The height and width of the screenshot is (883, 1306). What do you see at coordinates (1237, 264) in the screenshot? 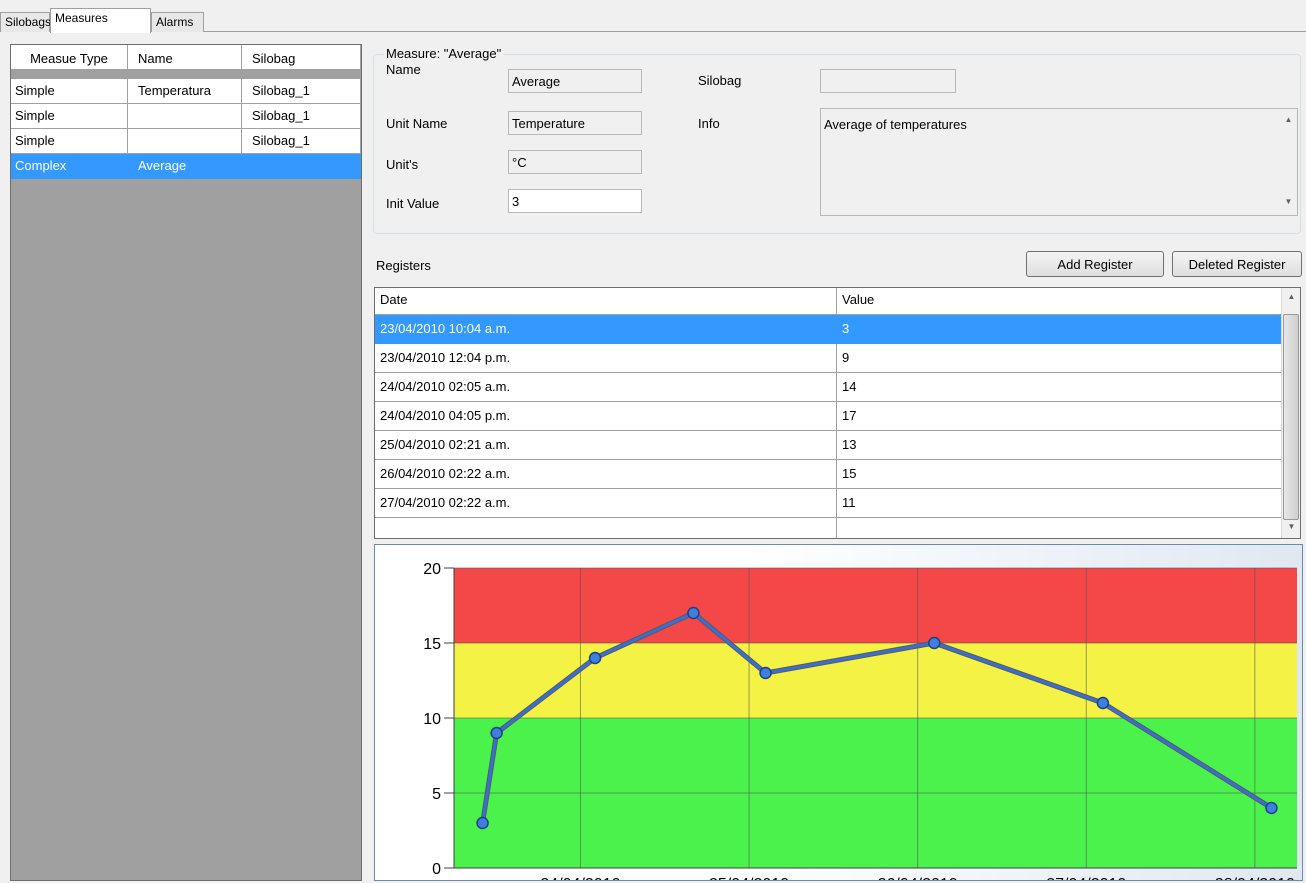
I see `delete-register-button: Deleted Register` at bounding box center [1237, 264].